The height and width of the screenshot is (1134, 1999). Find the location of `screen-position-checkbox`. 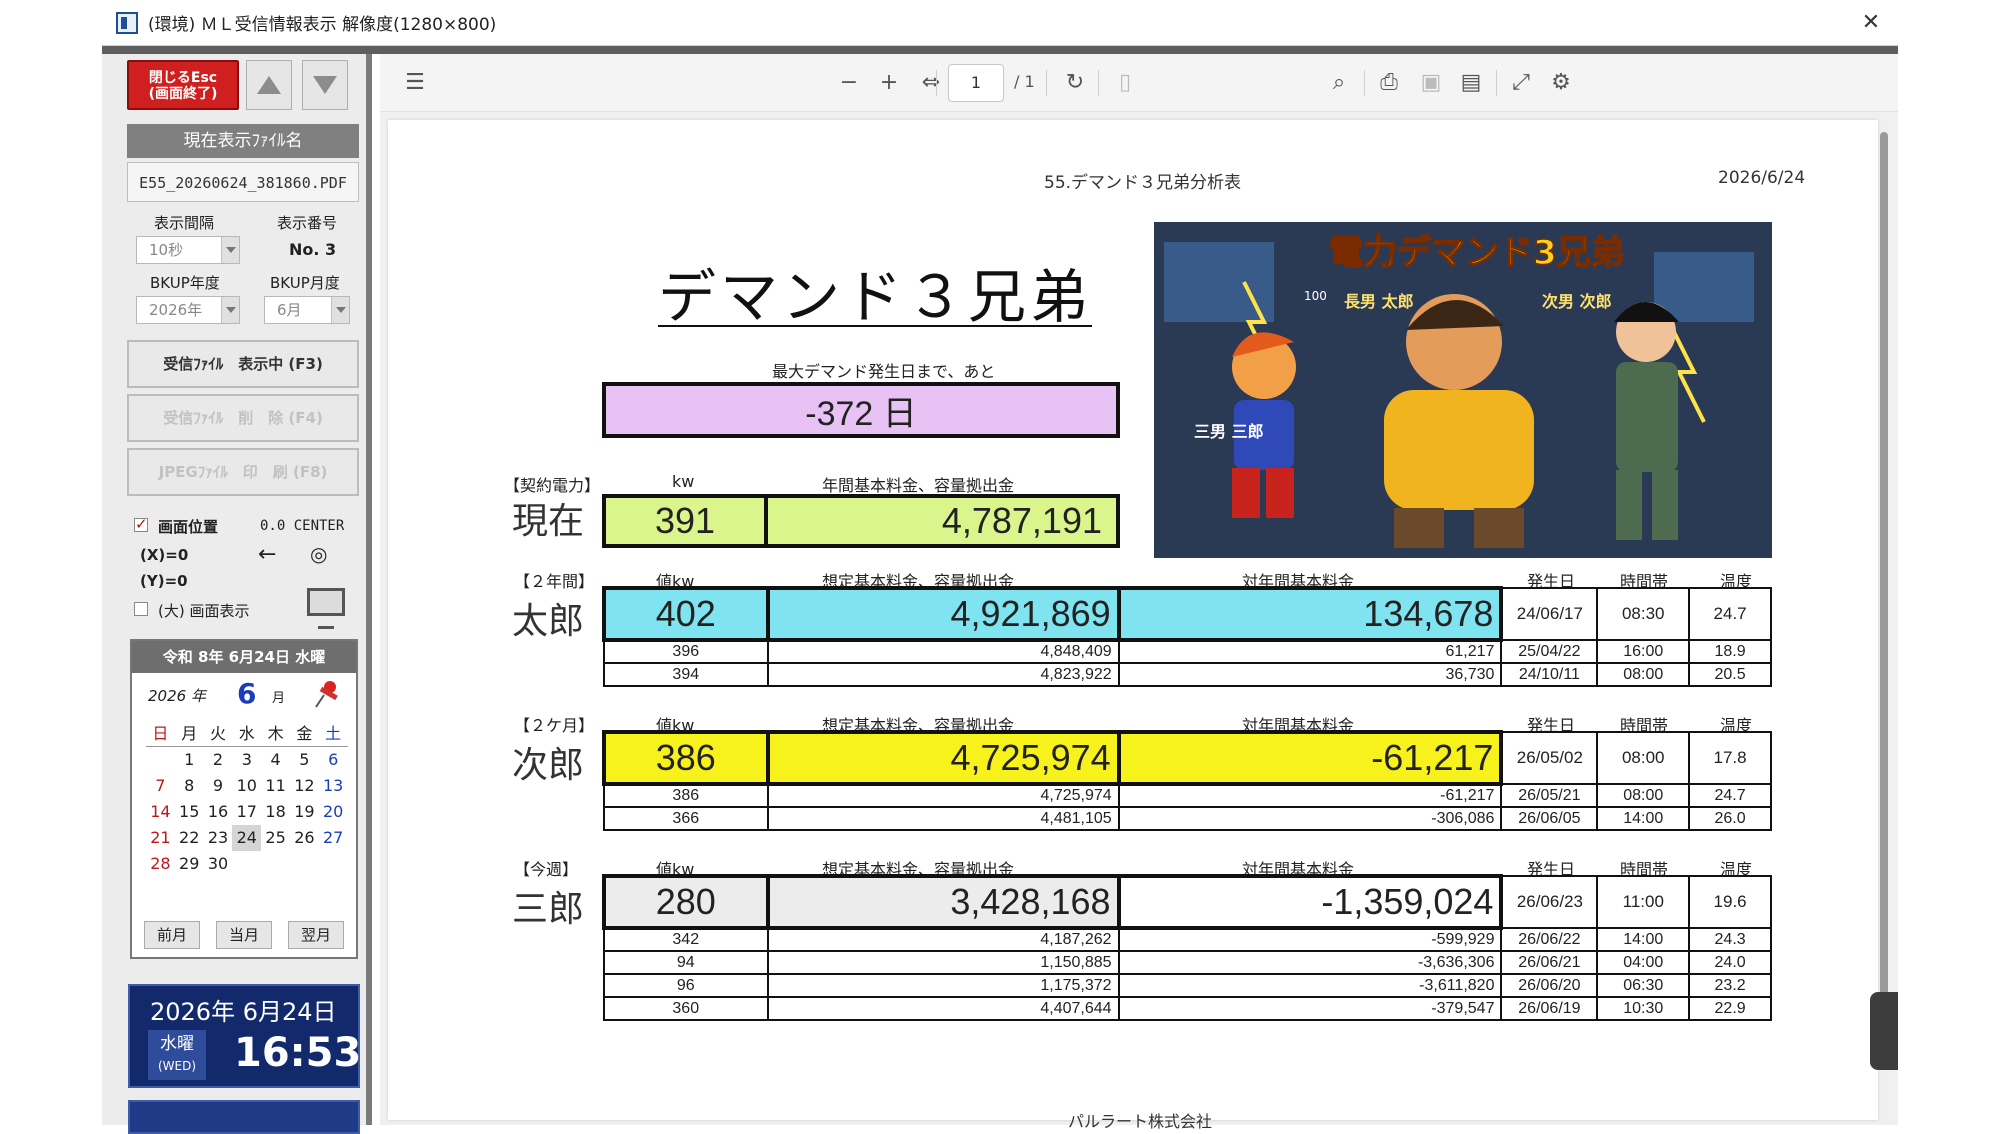

screen-position-checkbox is located at coordinates (141, 524).